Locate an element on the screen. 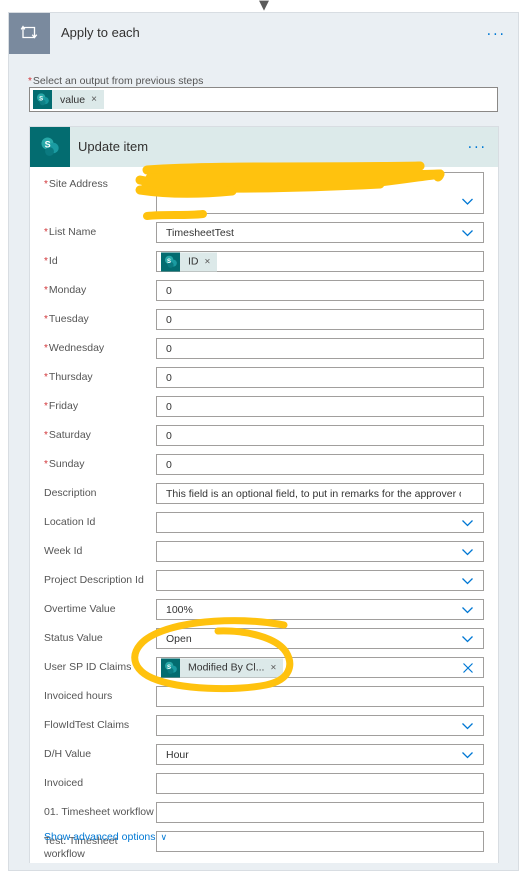  field-input-invoiced-hours is located at coordinates (320, 696).